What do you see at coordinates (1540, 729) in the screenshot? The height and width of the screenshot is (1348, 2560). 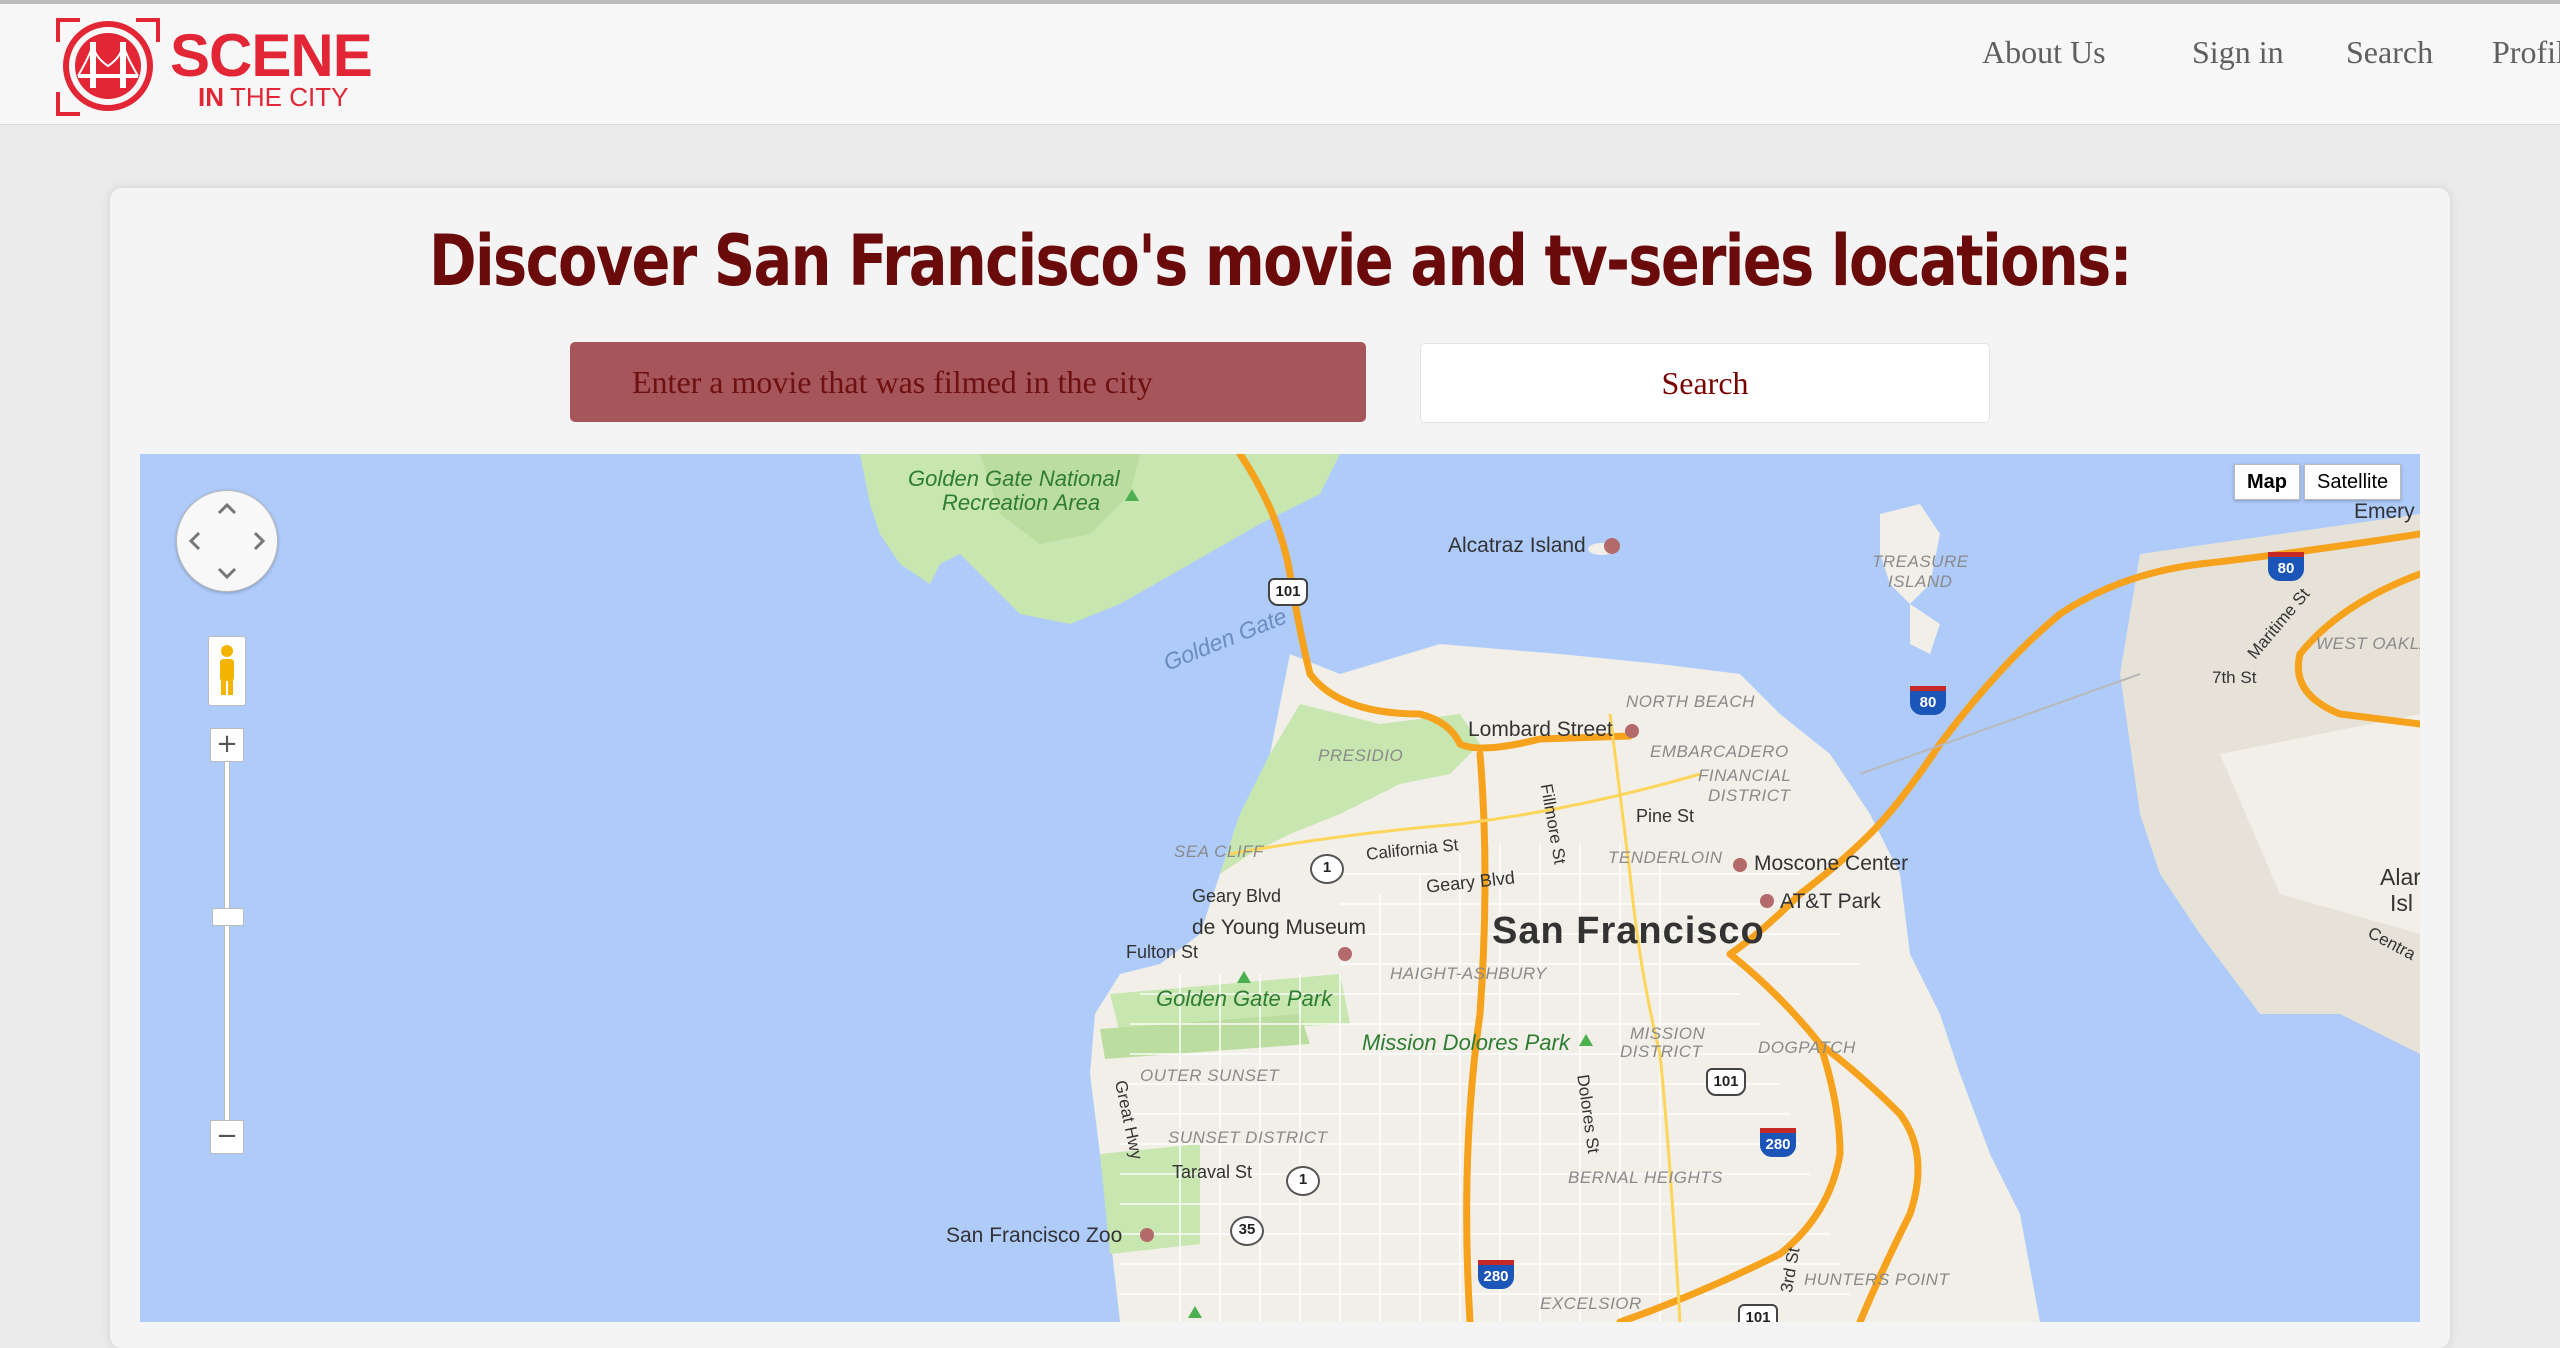 I see `label-lombard: Lombard Street` at bounding box center [1540, 729].